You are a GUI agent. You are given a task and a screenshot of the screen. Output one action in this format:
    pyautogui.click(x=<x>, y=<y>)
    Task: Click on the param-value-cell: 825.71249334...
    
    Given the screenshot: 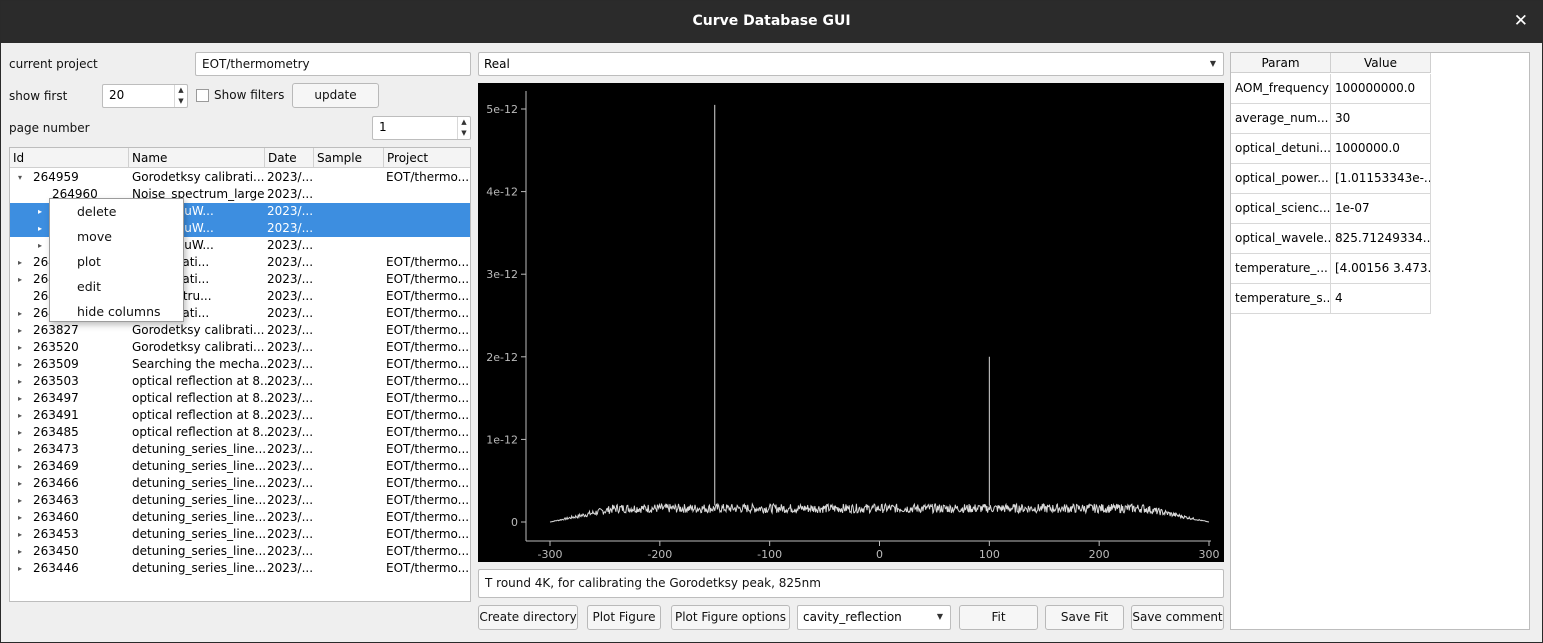 What is the action you would take?
    pyautogui.click(x=1381, y=239)
    